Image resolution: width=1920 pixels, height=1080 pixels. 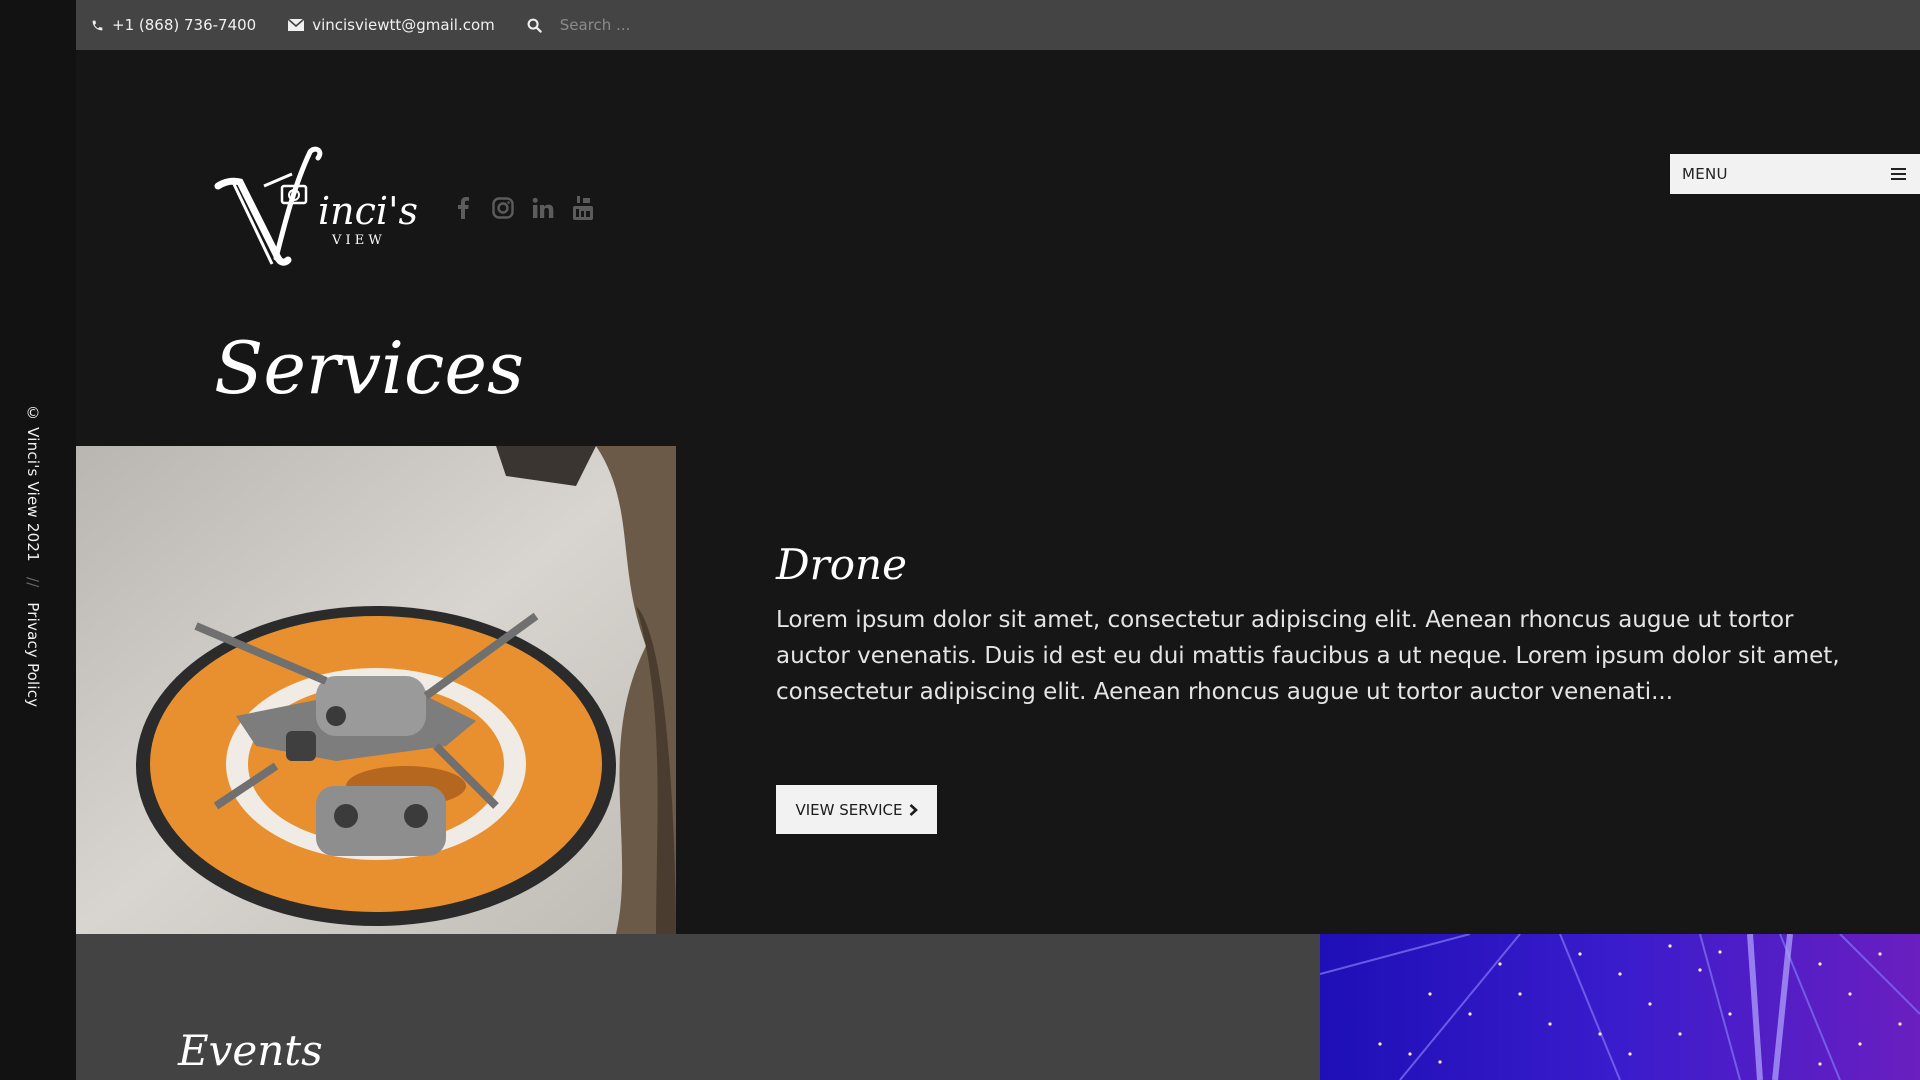 What do you see at coordinates (998, 25) in the screenshot?
I see `top-bar: +1 (868) 736-7400 vincisviewtt@gmail.com` at bounding box center [998, 25].